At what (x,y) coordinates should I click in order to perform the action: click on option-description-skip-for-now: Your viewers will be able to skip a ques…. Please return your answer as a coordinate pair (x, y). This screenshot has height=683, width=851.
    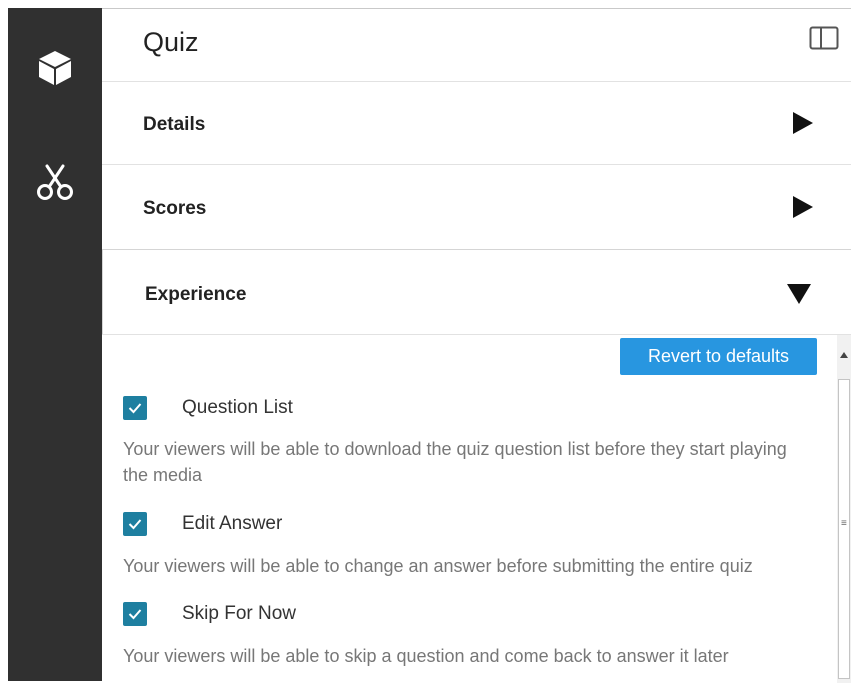
    Looking at the image, I should click on (426, 656).